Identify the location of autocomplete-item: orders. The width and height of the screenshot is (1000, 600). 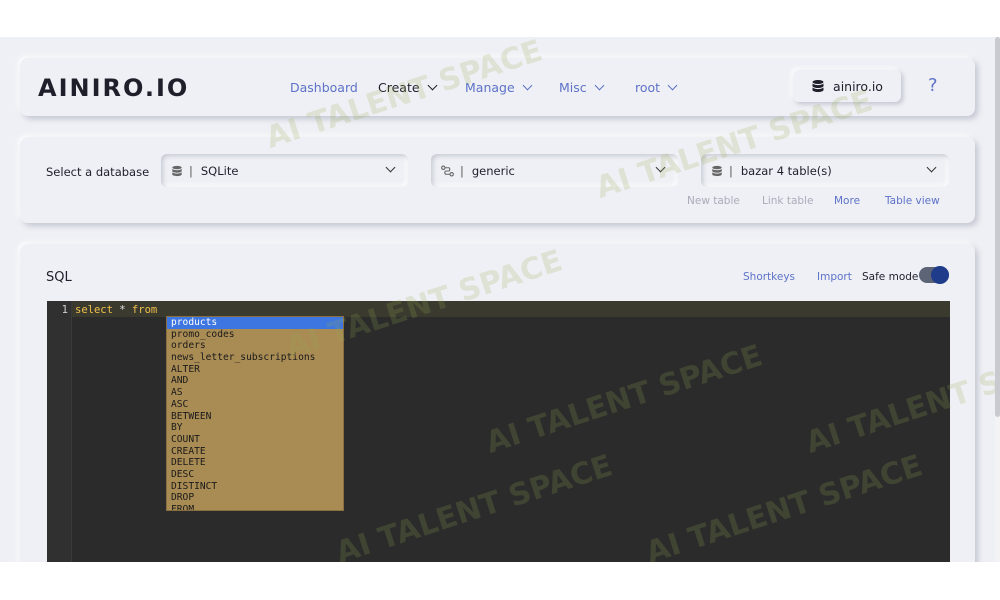
(255, 346).